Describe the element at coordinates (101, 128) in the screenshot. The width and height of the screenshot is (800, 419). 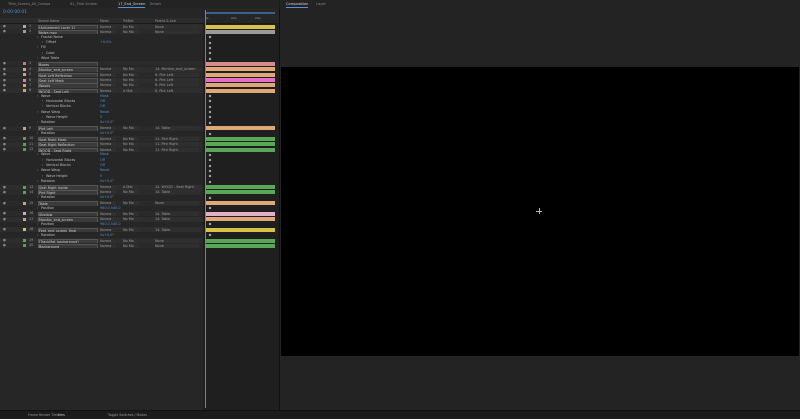
I see `layer-row: ● 9 Pint Left Norma No Mo 14. Table` at that location.